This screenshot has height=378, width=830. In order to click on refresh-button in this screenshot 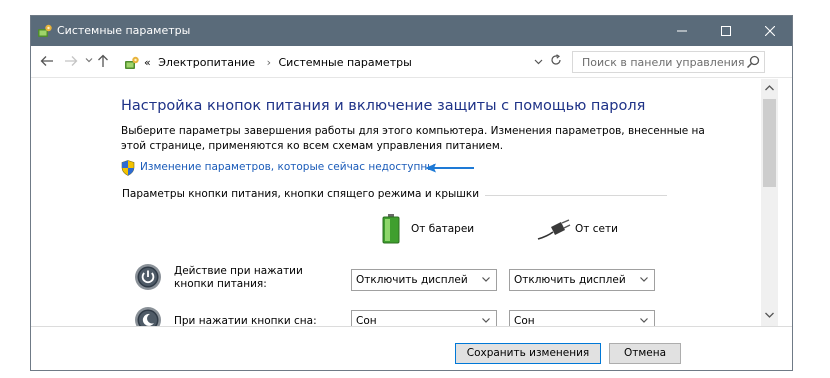, I will do `click(556, 62)`.